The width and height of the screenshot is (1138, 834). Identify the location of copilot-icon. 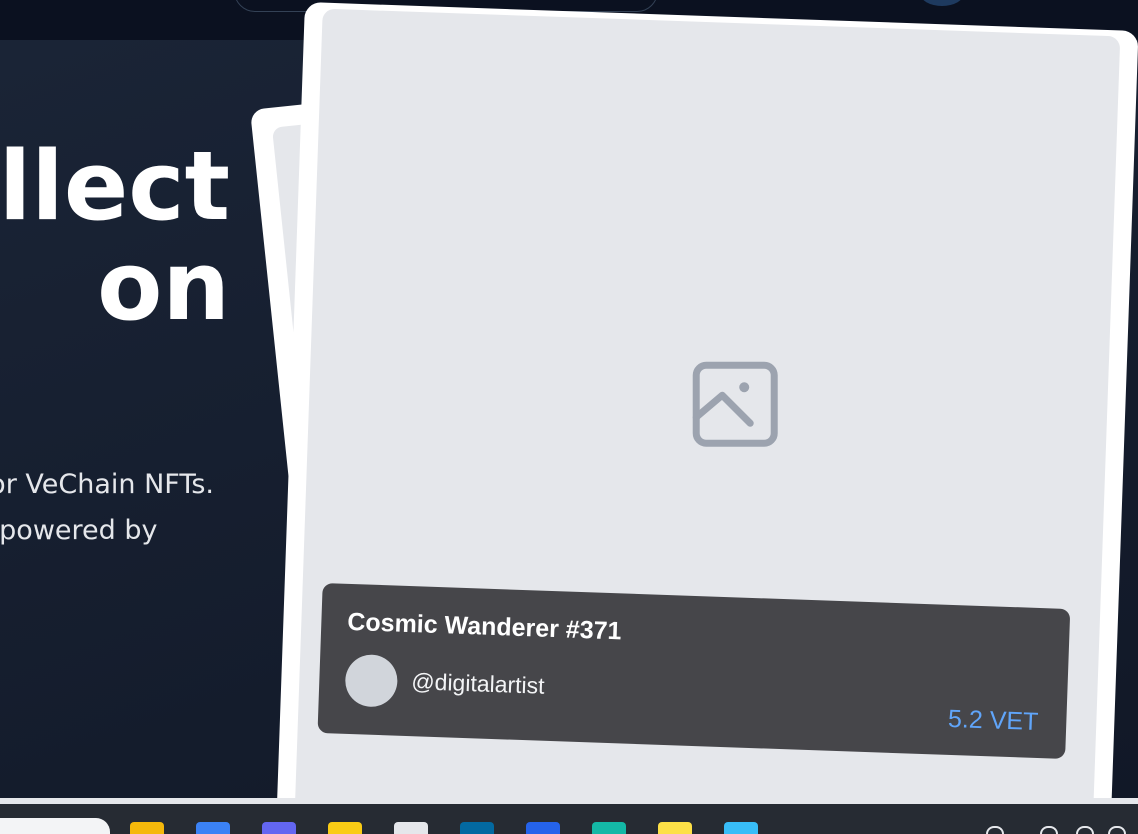
(213, 828).